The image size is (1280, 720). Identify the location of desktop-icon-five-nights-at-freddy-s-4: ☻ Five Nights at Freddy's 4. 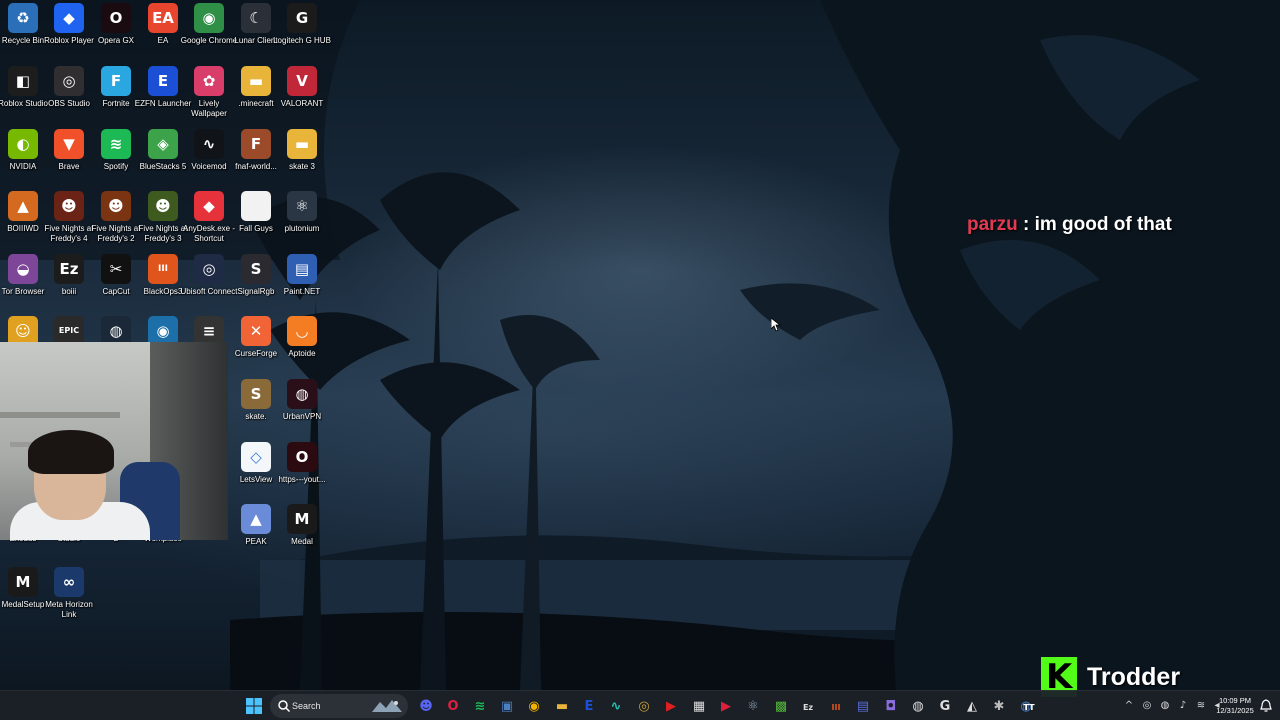
(69, 217).